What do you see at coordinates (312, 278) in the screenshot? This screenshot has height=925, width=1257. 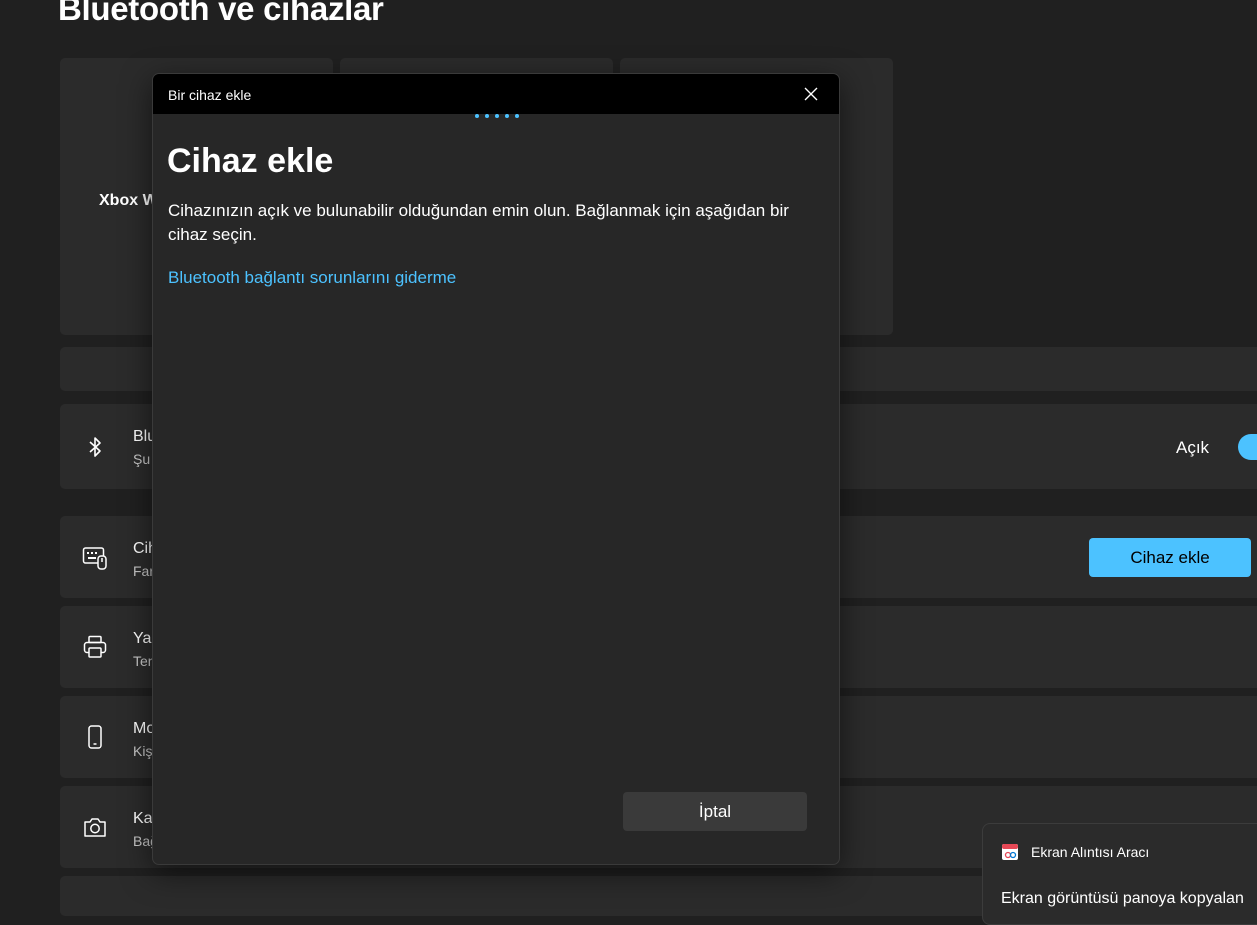 I see `bluetooth-troubleshoot-link: Bluetooth bağlantı sorunlarını giderme` at bounding box center [312, 278].